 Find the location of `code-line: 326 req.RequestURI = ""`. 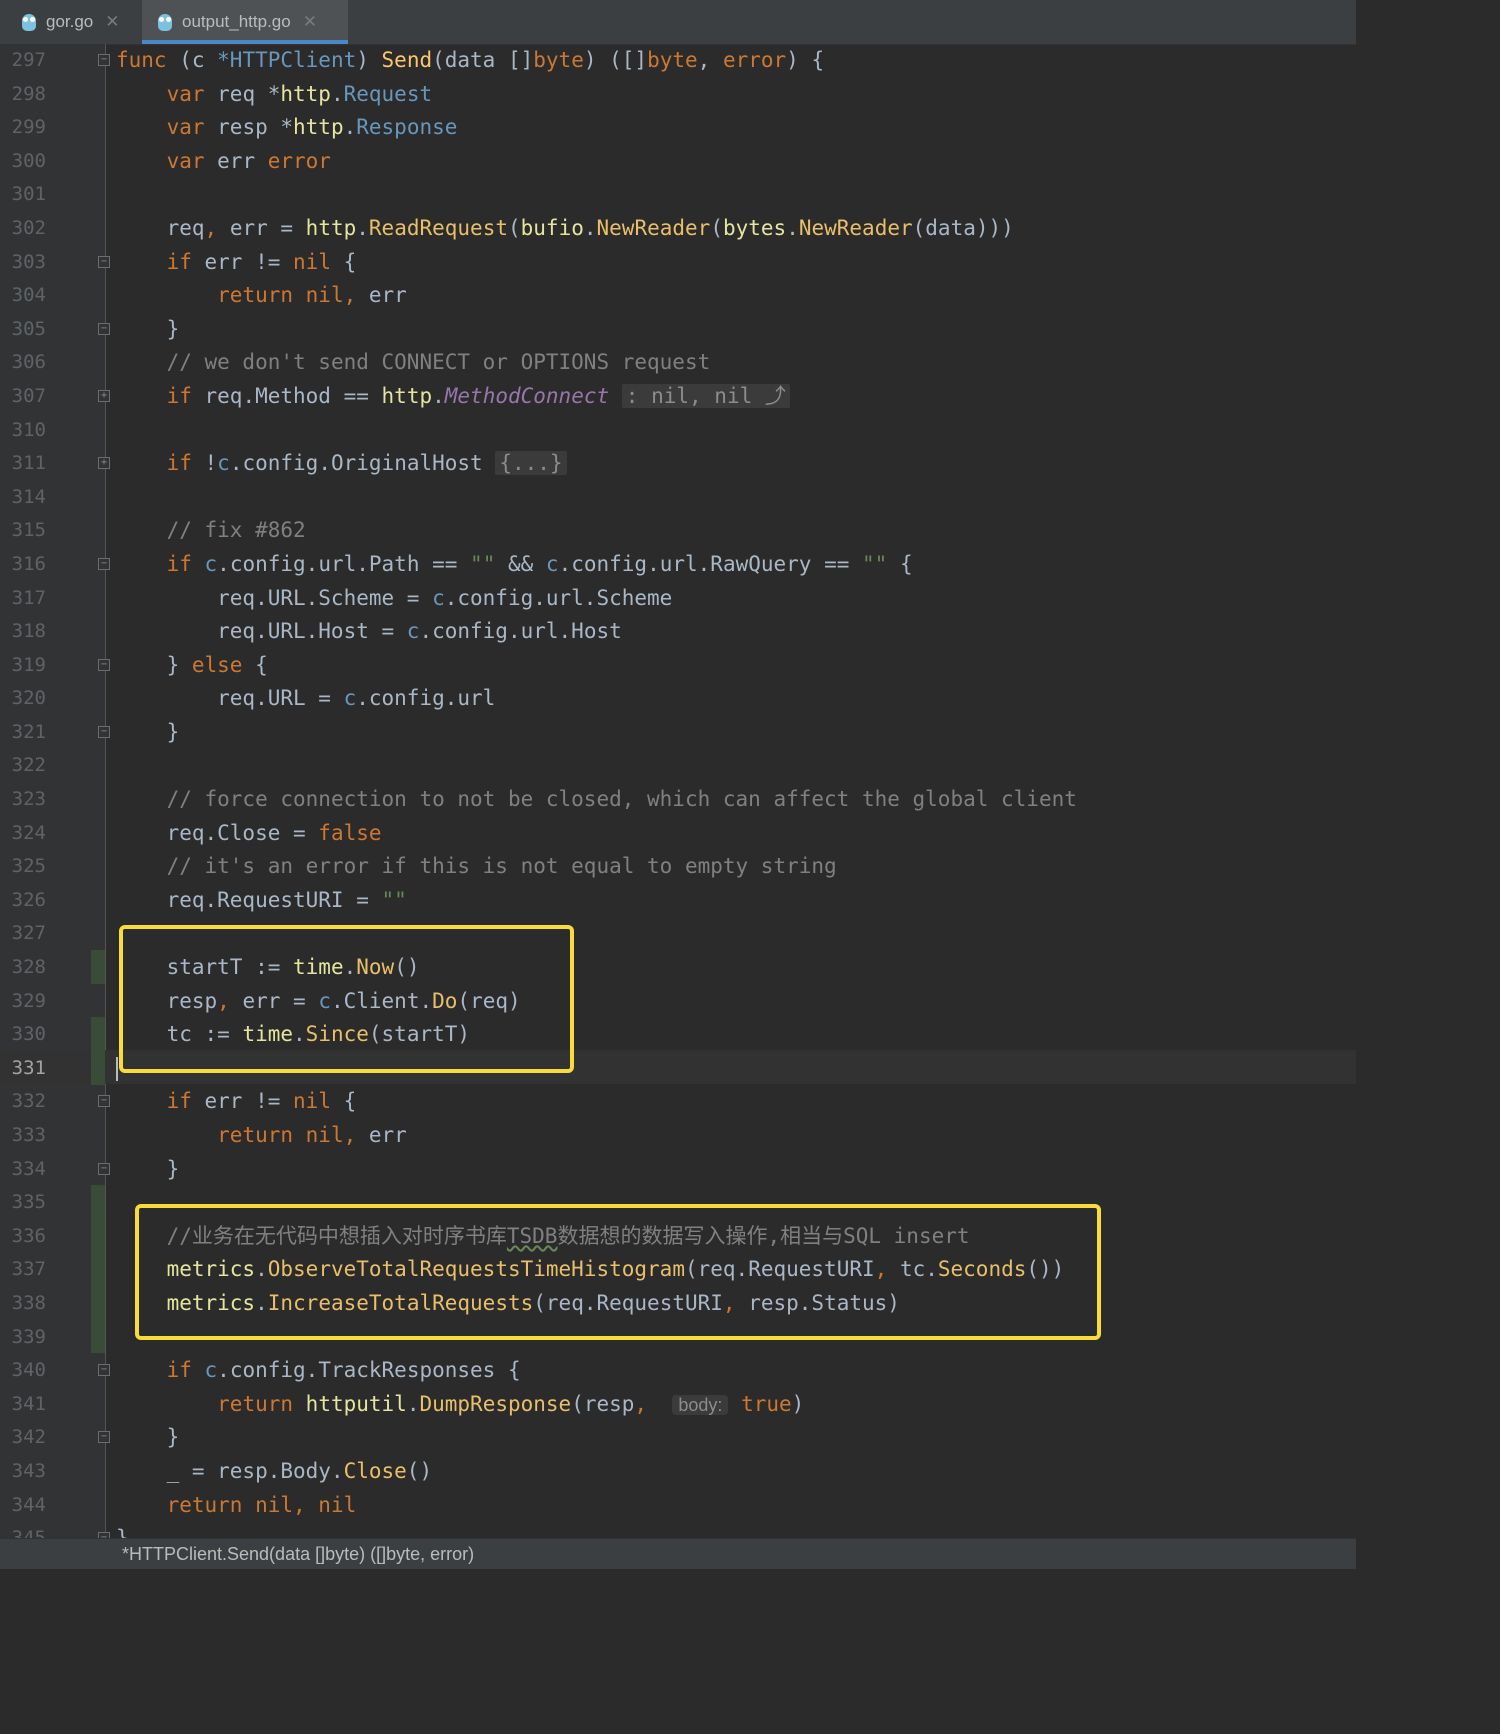

code-line: 326 req.RequestURI = "" is located at coordinates (678, 901).